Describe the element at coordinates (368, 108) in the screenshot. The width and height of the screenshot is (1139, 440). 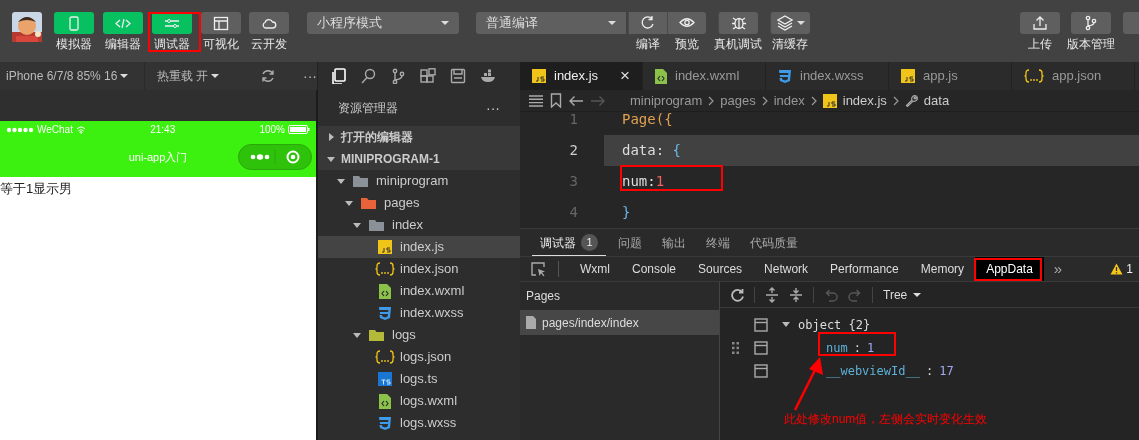
I see `panel-title: 资源管理器` at that location.